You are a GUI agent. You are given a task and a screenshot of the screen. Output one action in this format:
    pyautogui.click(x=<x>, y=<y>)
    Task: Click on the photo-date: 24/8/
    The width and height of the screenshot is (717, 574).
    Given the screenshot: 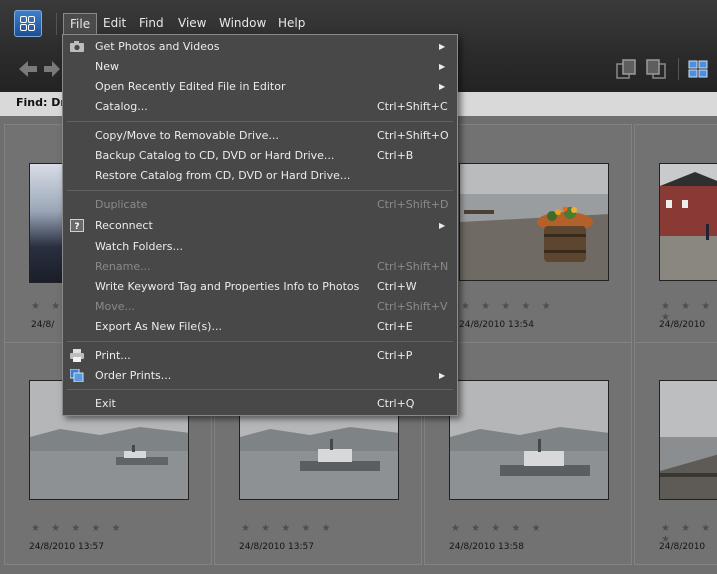 What is the action you would take?
    pyautogui.click(x=43, y=325)
    